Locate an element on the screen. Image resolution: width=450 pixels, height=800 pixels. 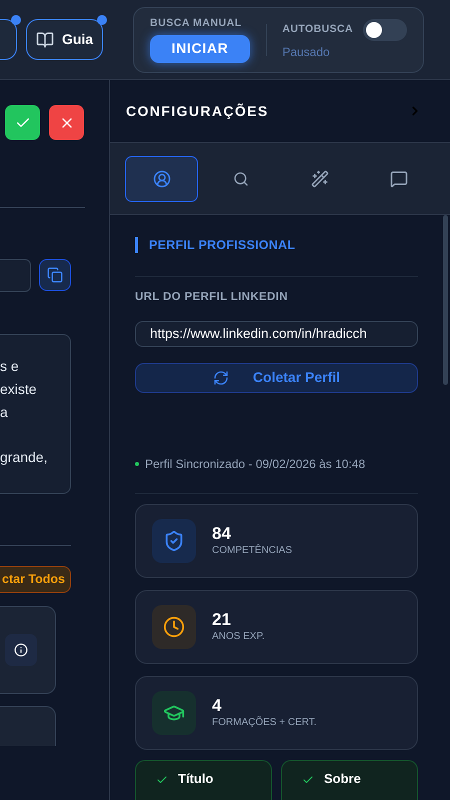
stat-value: 4 is located at coordinates (217, 705).